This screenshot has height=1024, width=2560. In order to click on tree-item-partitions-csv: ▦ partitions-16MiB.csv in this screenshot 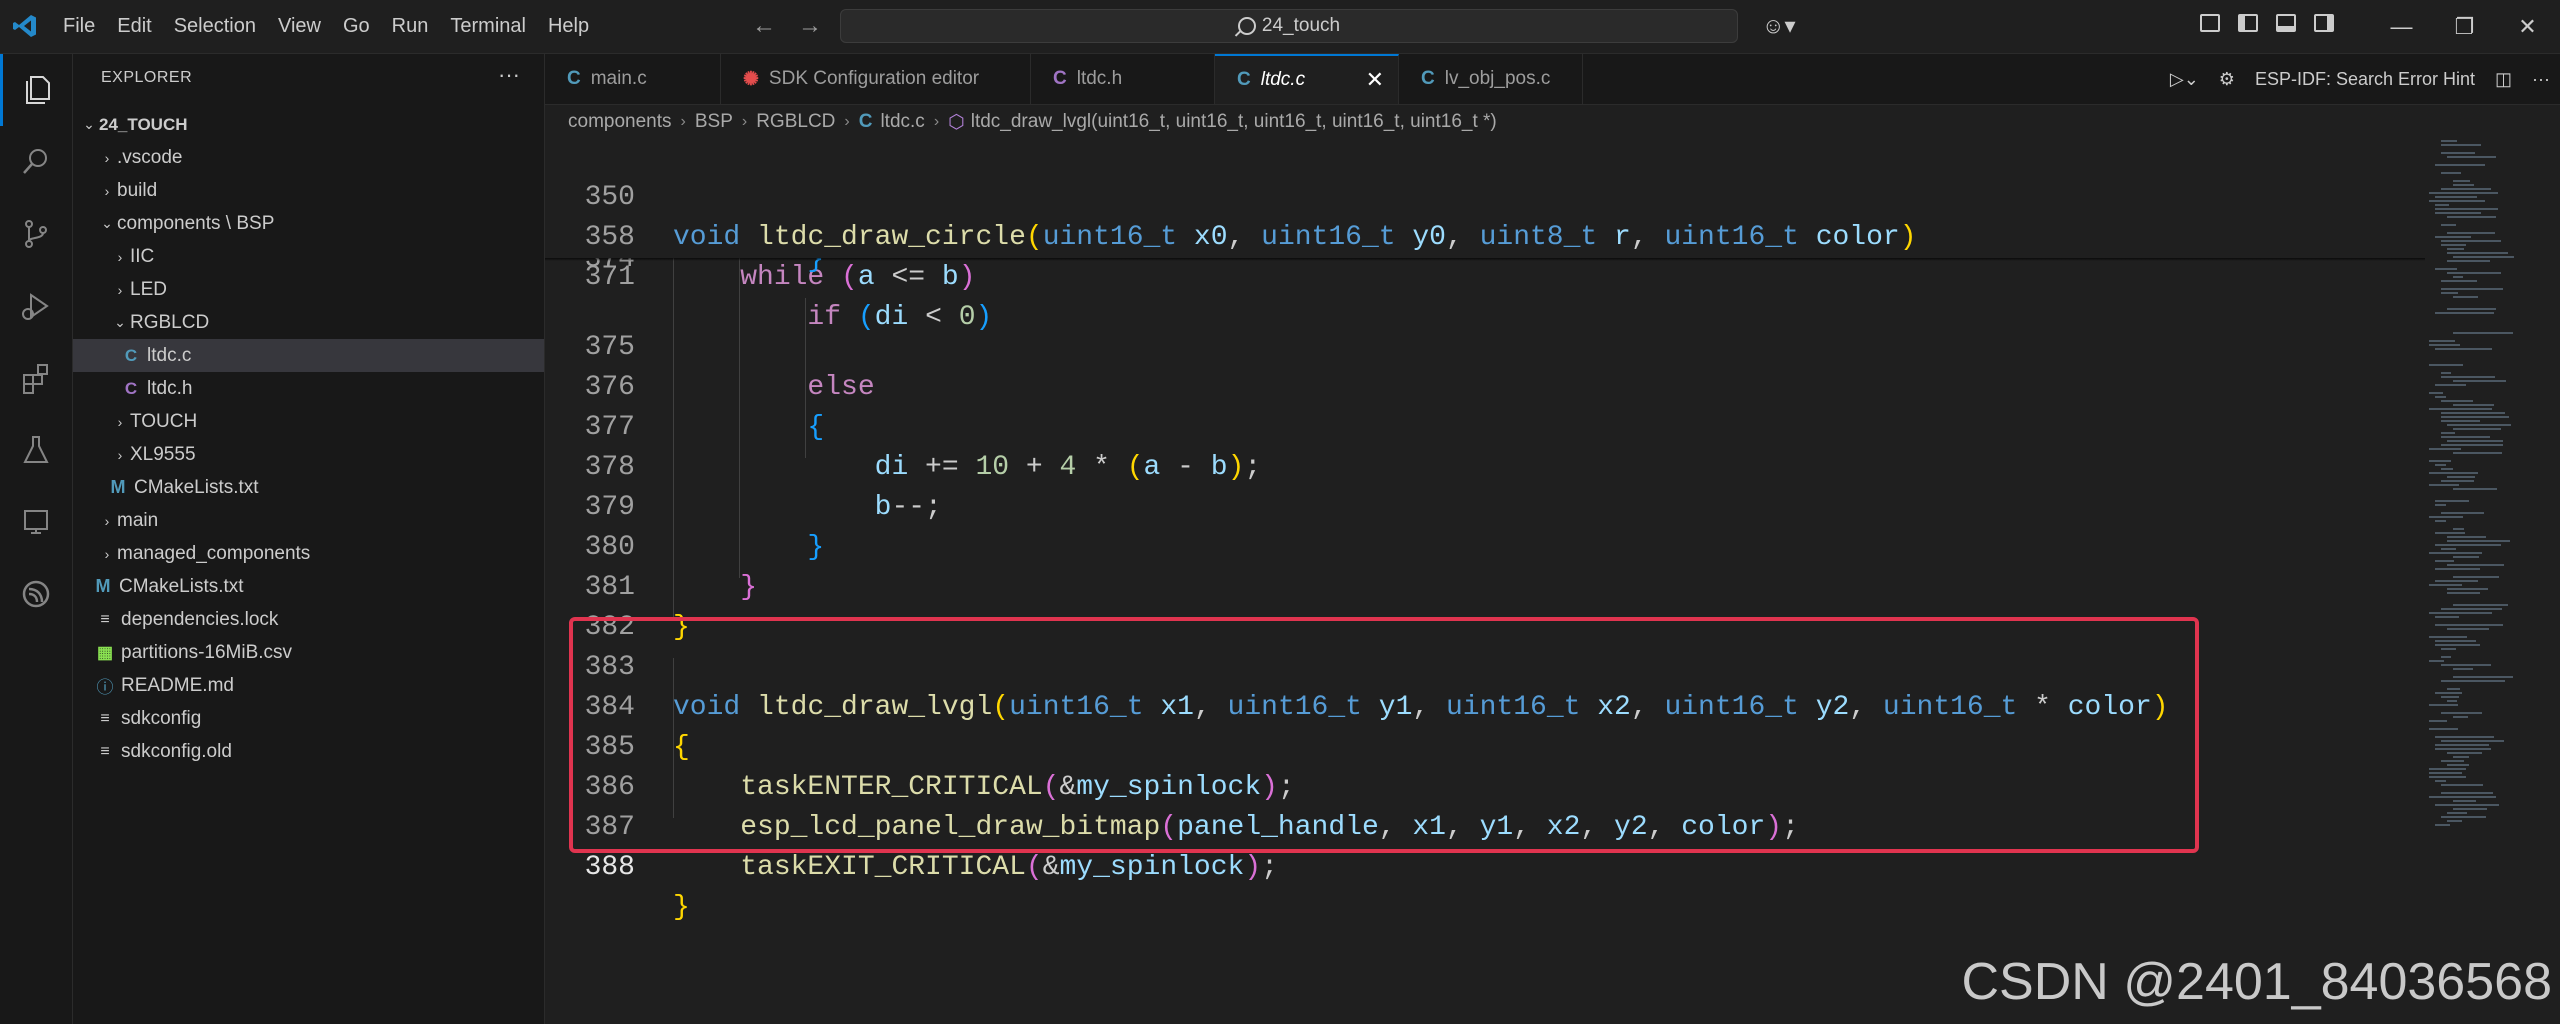, I will do `click(308, 652)`.